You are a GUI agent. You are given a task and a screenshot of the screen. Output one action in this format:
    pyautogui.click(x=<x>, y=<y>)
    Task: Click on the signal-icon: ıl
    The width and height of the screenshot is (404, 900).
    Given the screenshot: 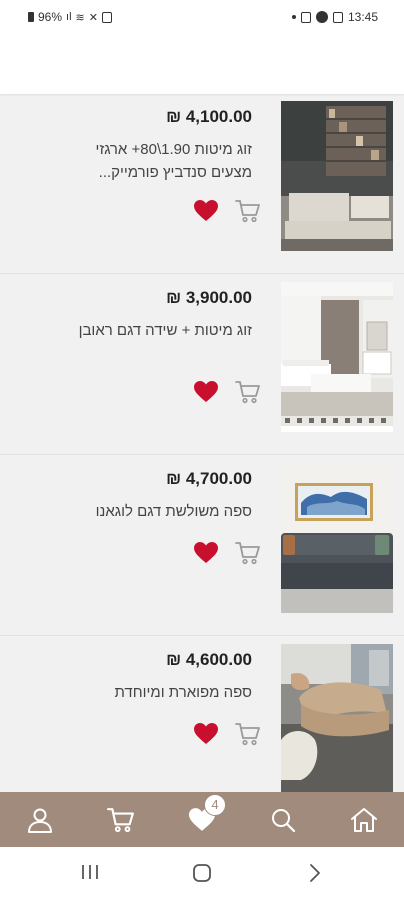 What is the action you would take?
    pyautogui.click(x=69, y=17)
    